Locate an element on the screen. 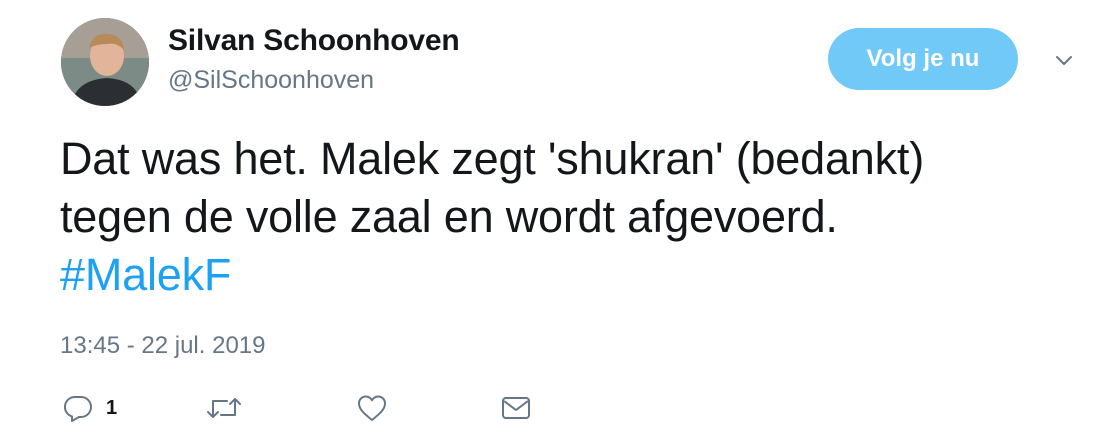  avatar is located at coordinates (105, 62).